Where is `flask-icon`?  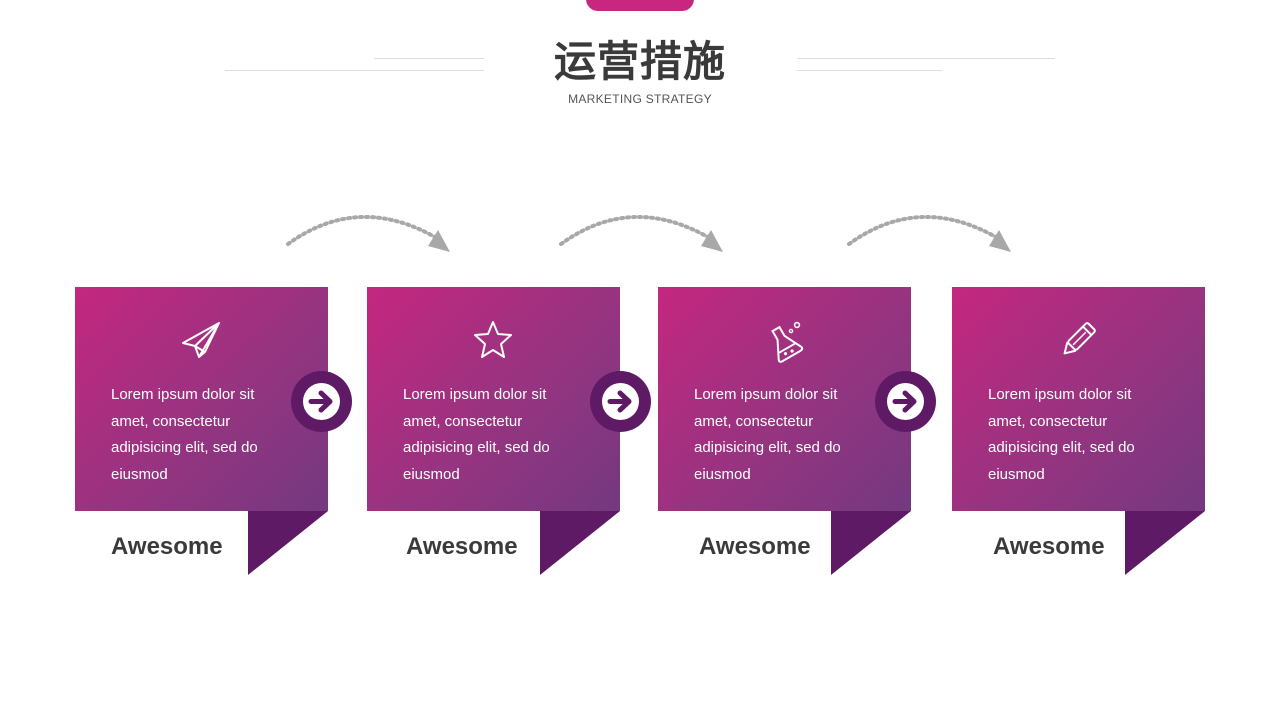
flask-icon is located at coordinates (784, 341).